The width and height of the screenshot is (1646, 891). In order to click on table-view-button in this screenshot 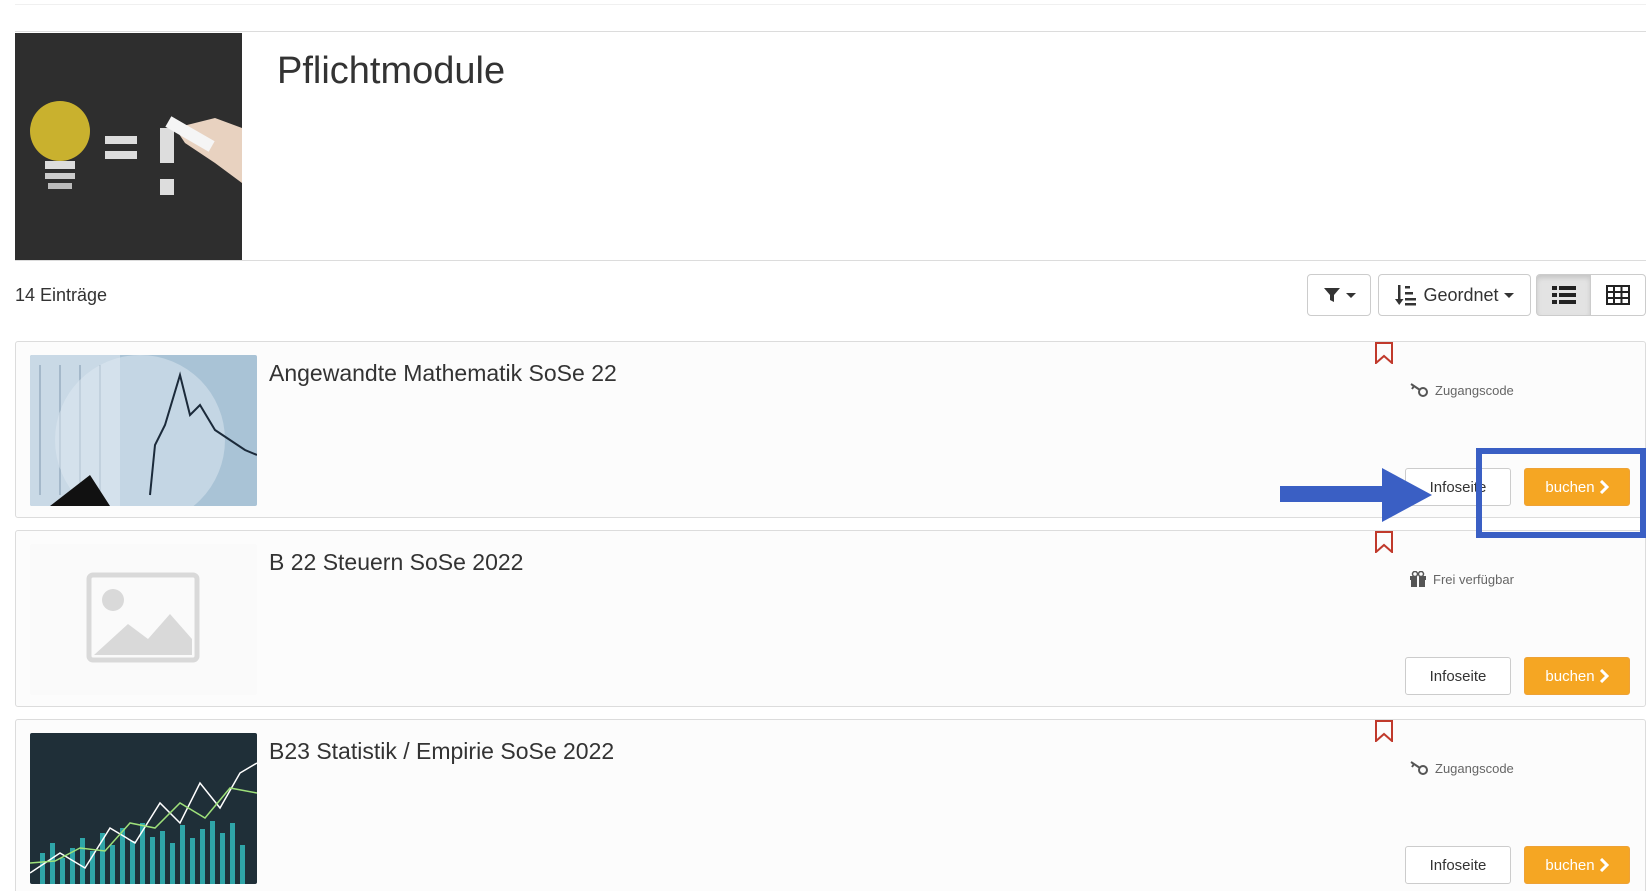, I will do `click(1618, 295)`.